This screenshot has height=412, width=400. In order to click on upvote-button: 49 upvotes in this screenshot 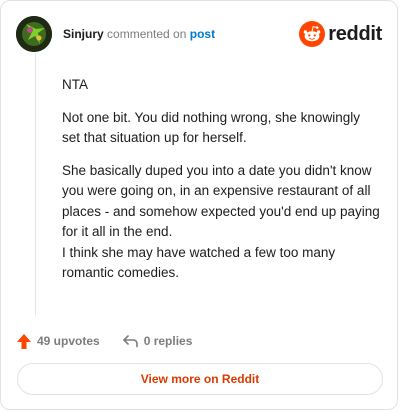, I will do `click(58, 341)`.